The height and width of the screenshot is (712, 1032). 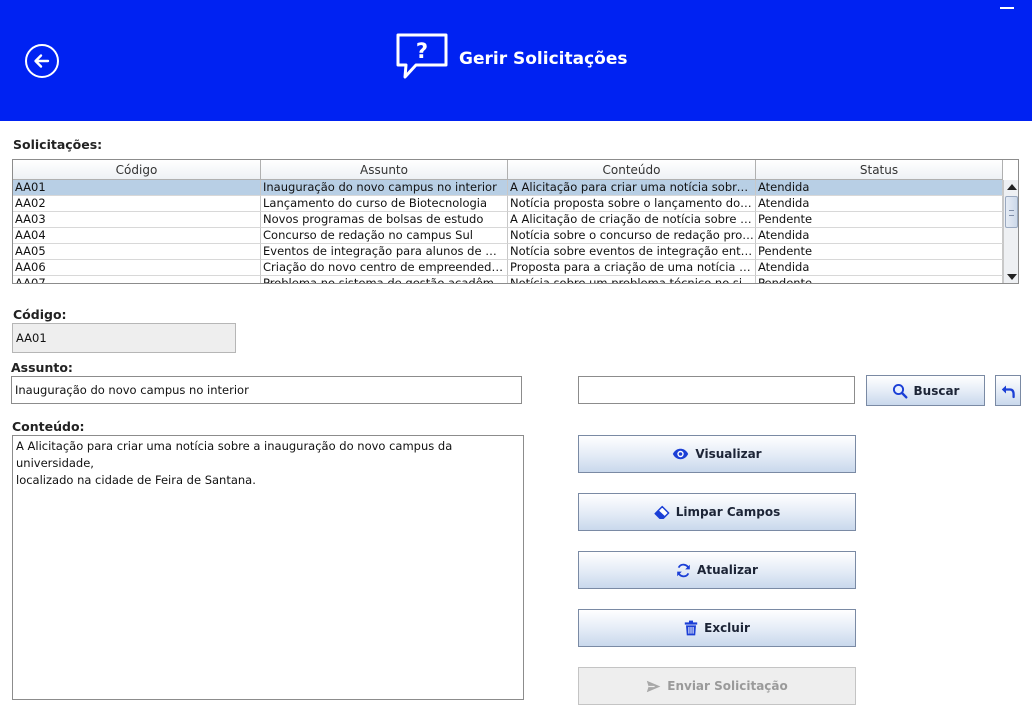 What do you see at coordinates (728, 512) in the screenshot?
I see `limpar-campos-label: Limpar Campos` at bounding box center [728, 512].